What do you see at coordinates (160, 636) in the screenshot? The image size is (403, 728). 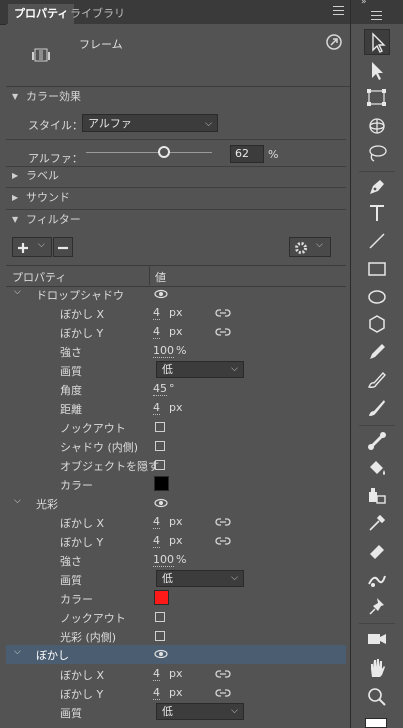 I see `inner-glow-checkbox` at bounding box center [160, 636].